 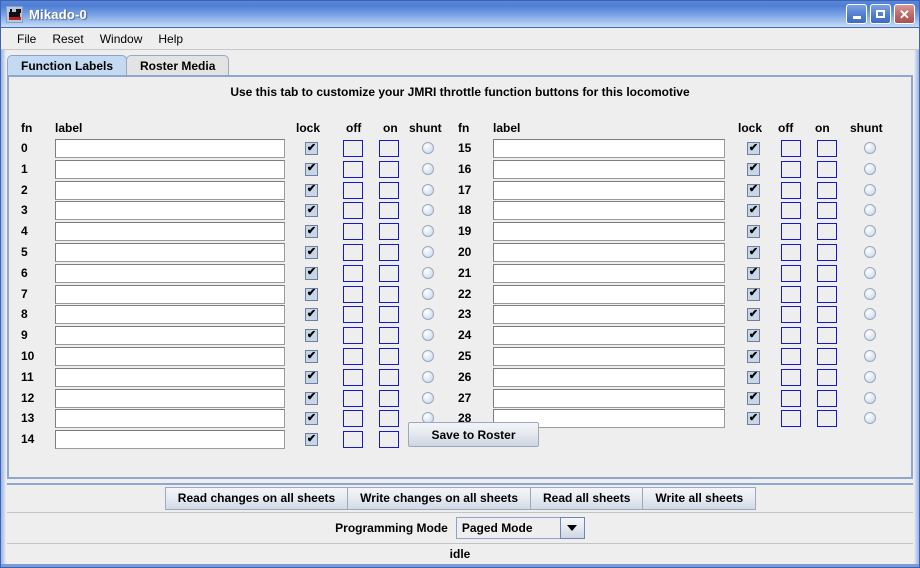 I want to click on function-number: 18, so click(x=465, y=210).